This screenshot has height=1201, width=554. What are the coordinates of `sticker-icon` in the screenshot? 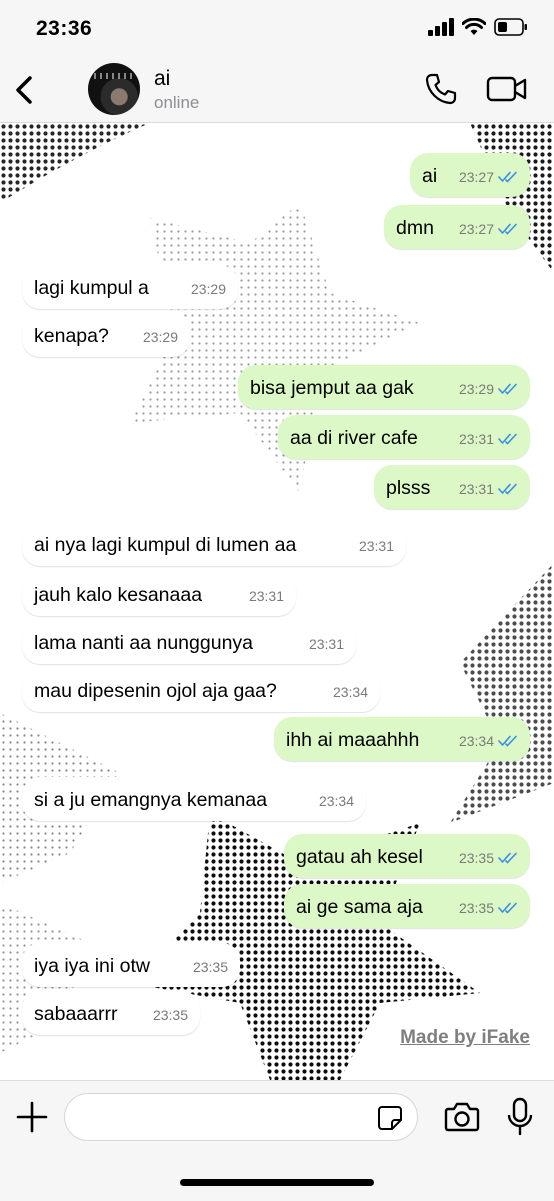 It's located at (390, 1118).